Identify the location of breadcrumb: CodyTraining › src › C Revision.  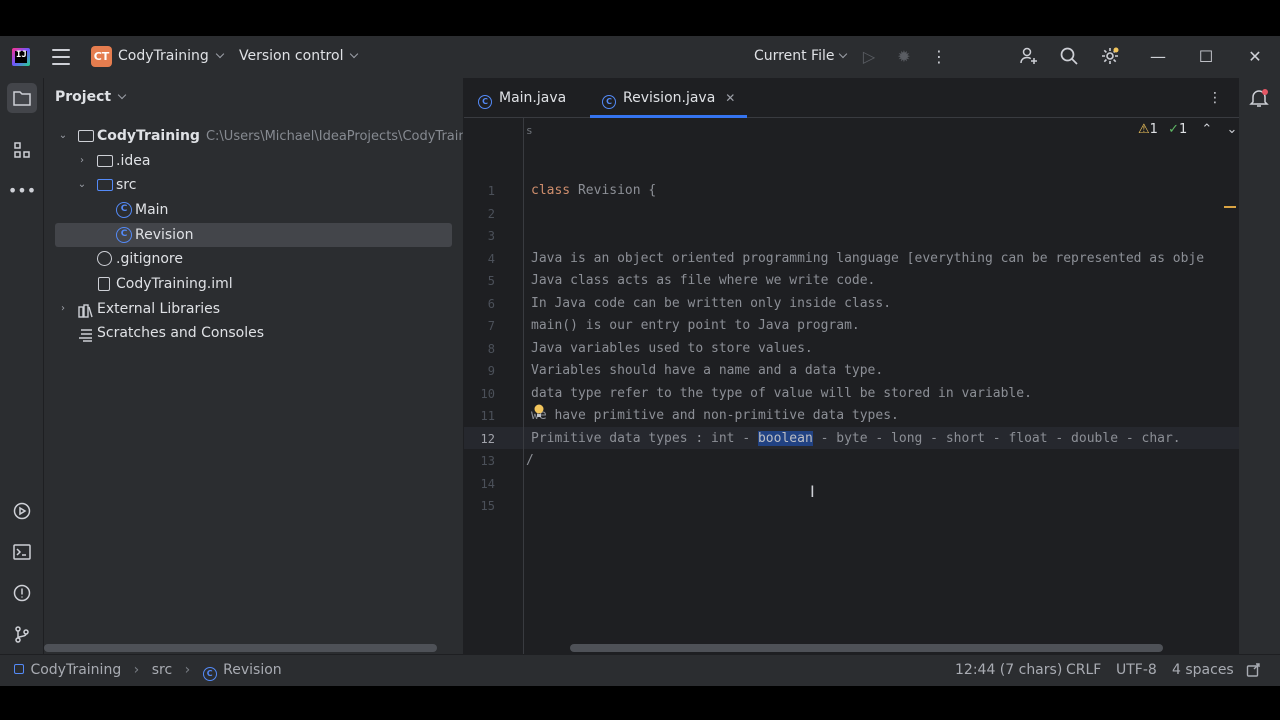
(148, 671).